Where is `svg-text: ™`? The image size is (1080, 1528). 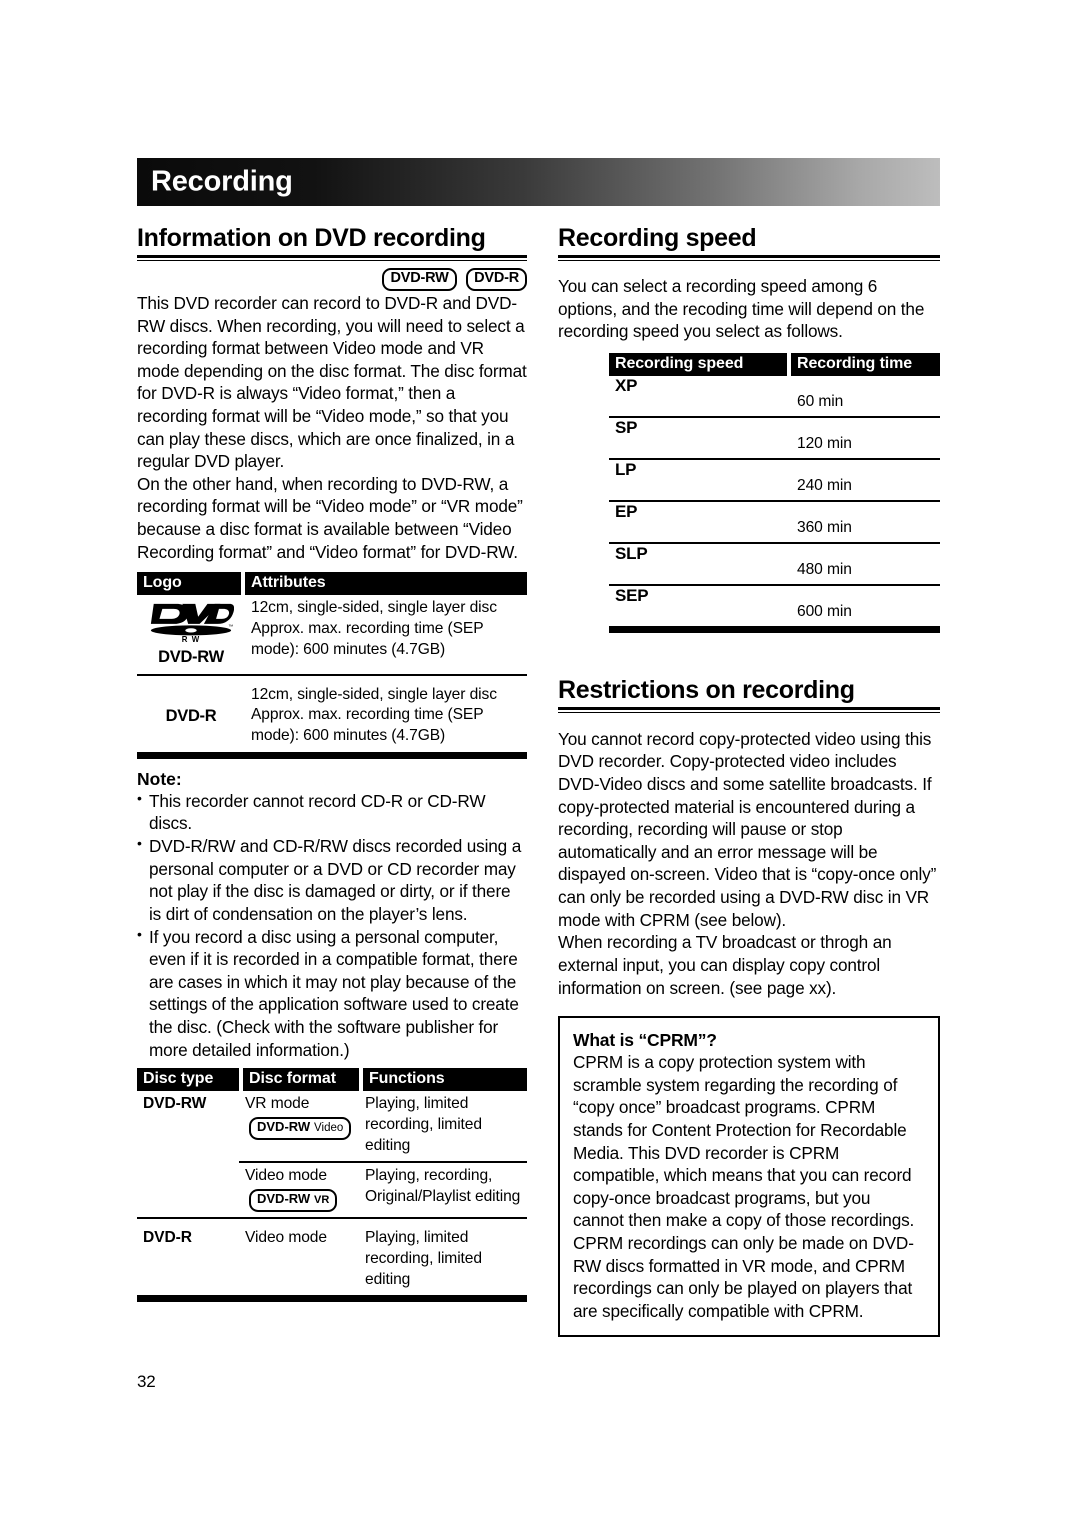
svg-text: ™ is located at coordinates (230, 628).